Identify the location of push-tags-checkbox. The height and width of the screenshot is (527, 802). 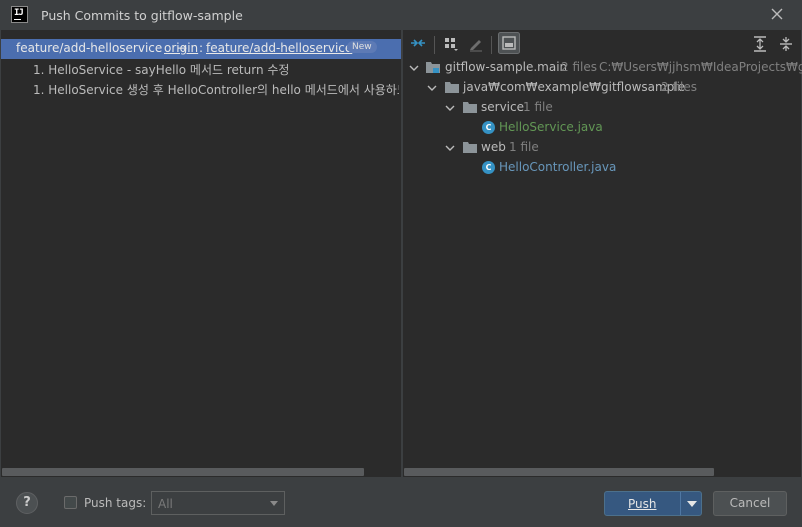
(70, 502).